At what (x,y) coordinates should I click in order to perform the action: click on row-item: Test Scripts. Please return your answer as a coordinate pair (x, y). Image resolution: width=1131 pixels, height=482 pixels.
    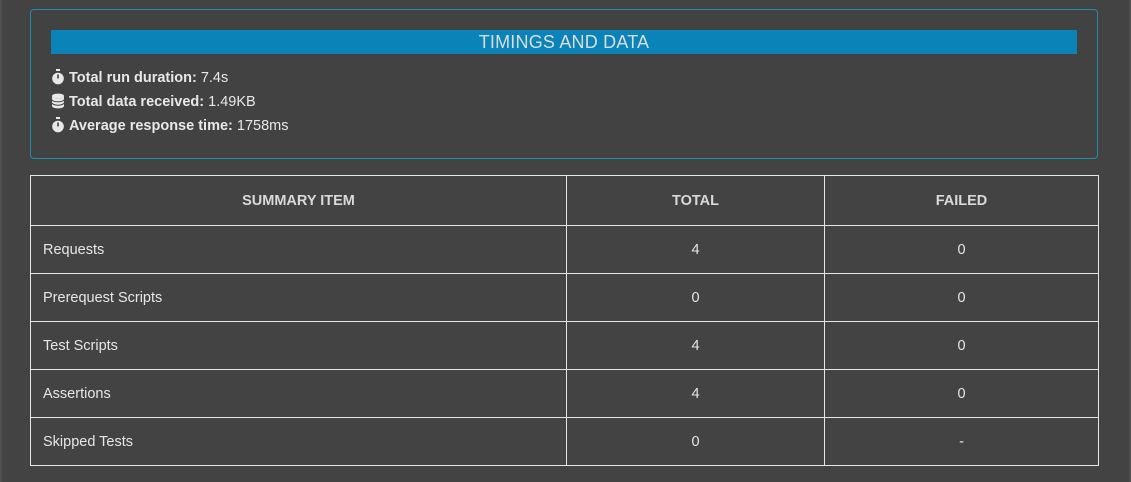
    Looking at the image, I should click on (298, 345).